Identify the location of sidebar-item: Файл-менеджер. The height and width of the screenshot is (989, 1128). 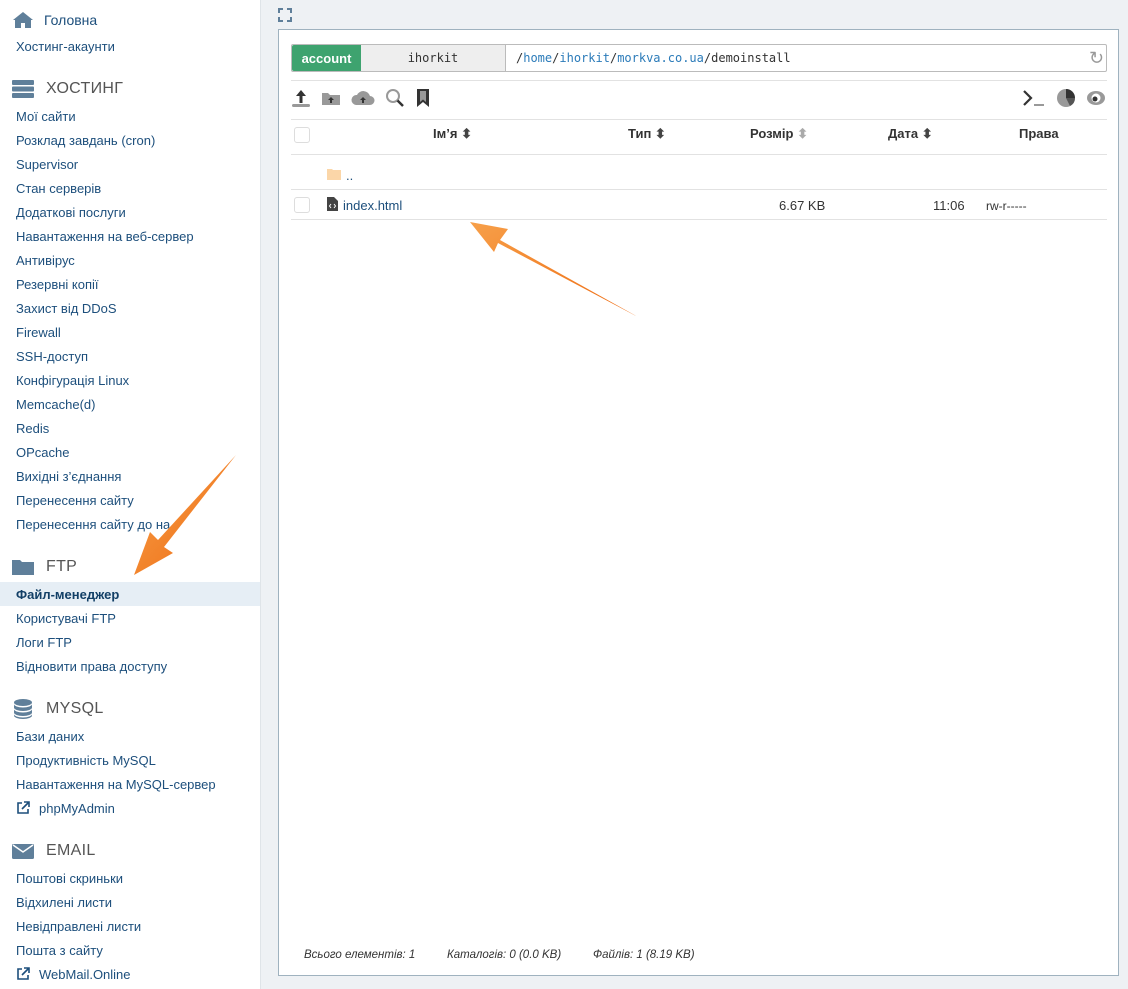
(130, 594).